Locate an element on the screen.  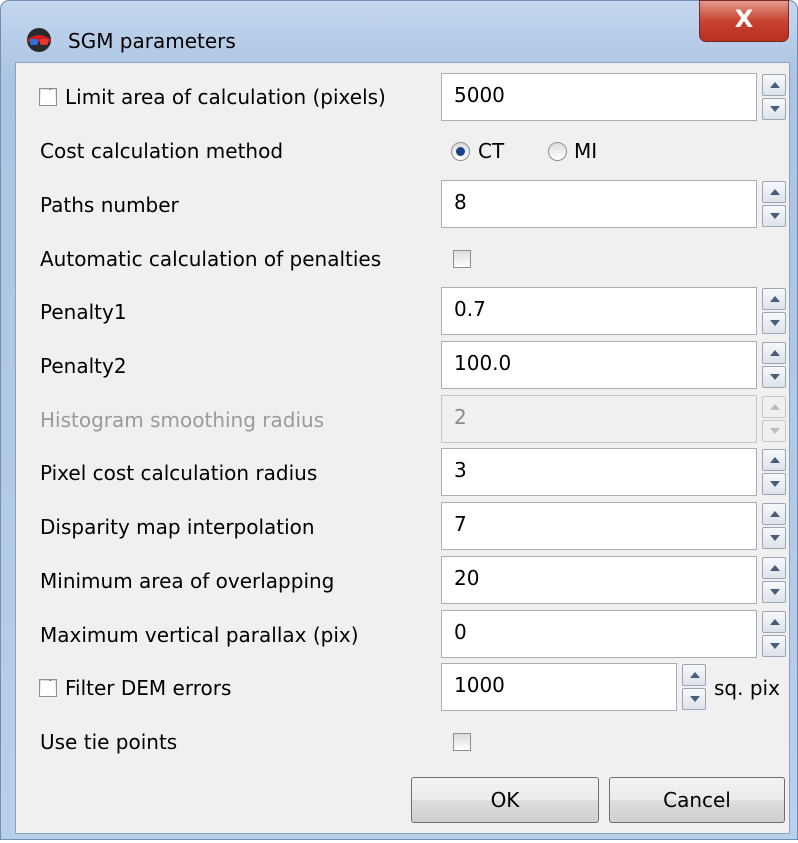
pixel-cost-radius-input: 3 is located at coordinates (599, 472).